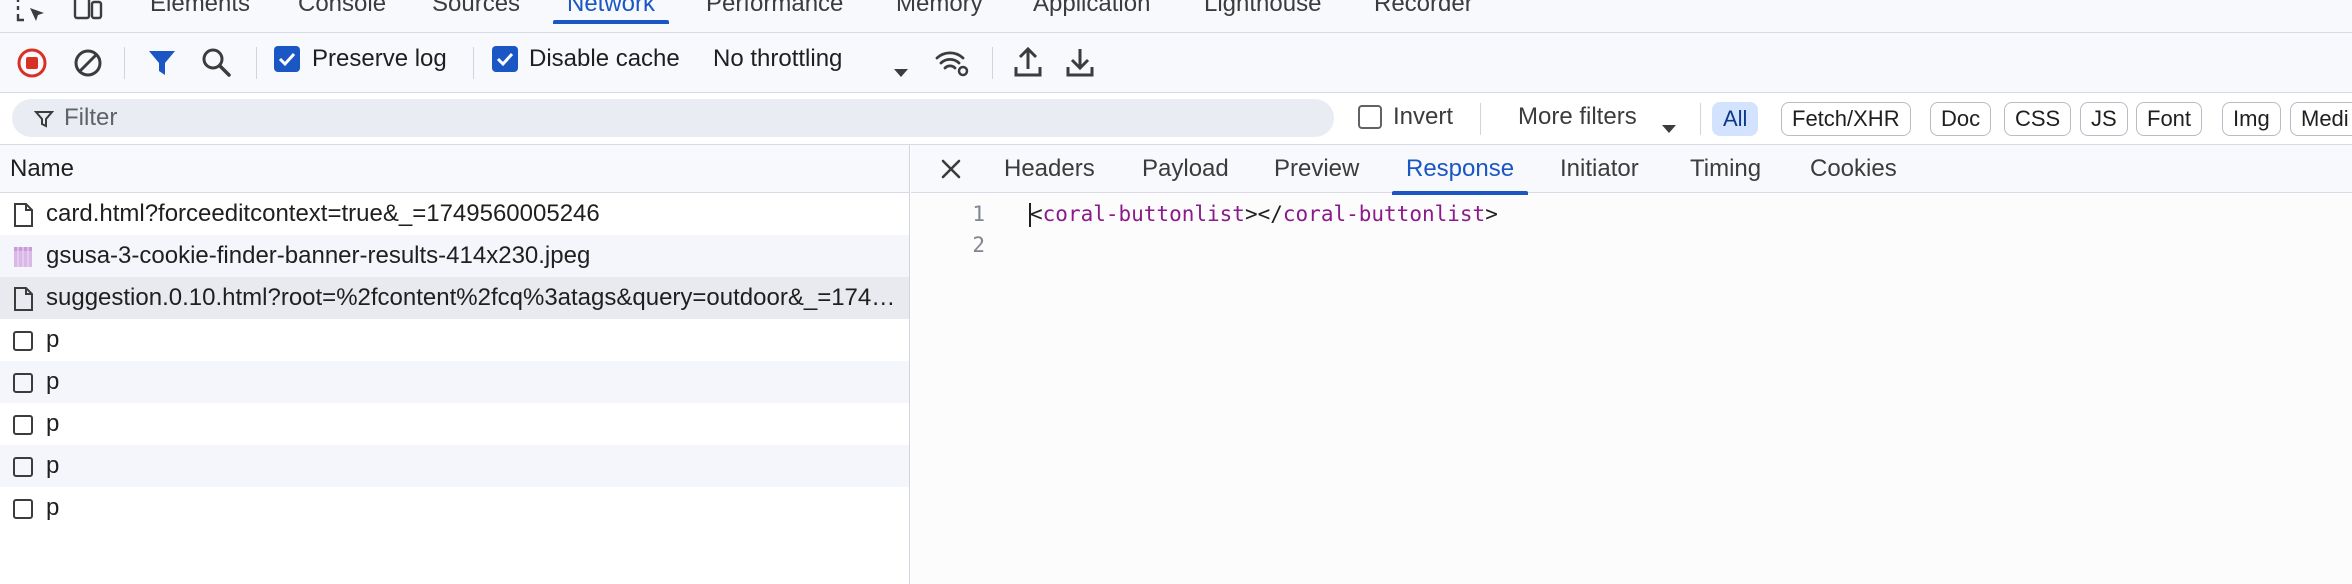 The height and width of the screenshot is (584, 2352). Describe the element at coordinates (379, 58) in the screenshot. I see `preserve-log-label: Preserve log` at that location.